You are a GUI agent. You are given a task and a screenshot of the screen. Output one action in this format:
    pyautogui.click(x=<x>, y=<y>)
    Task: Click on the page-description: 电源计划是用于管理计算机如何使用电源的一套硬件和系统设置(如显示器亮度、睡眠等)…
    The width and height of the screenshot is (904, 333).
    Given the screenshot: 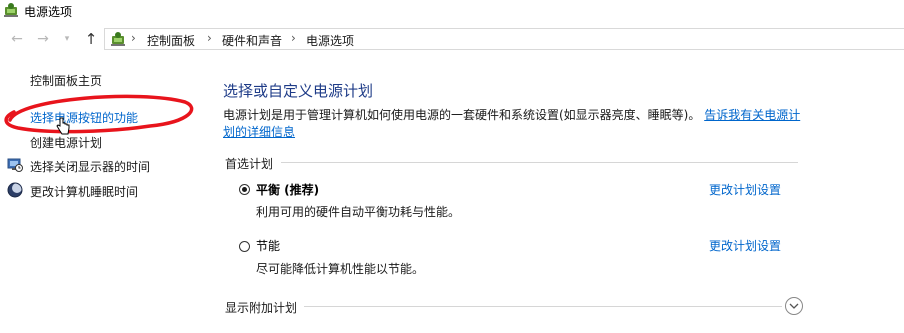 What is the action you would take?
    pyautogui.click(x=513, y=124)
    